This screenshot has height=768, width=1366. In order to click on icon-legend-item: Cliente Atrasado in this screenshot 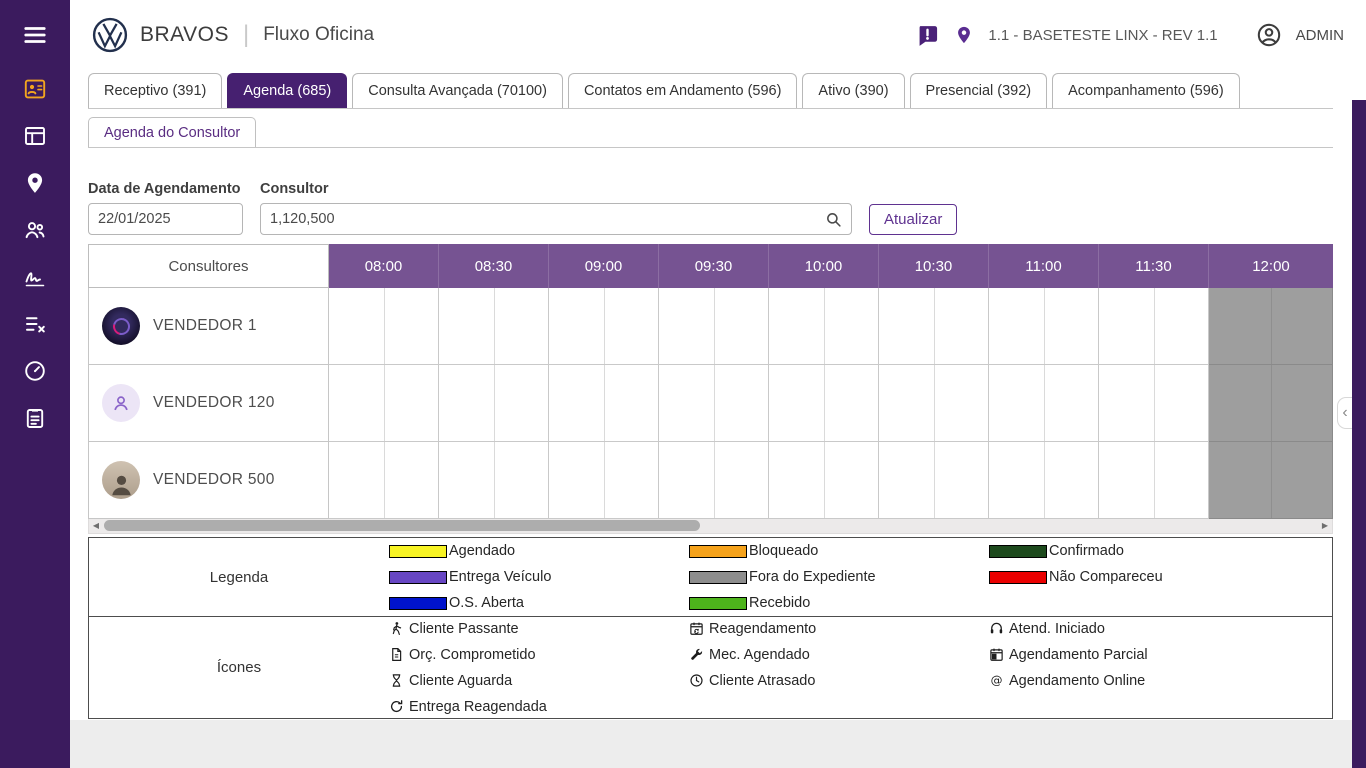, I will do `click(839, 680)`.